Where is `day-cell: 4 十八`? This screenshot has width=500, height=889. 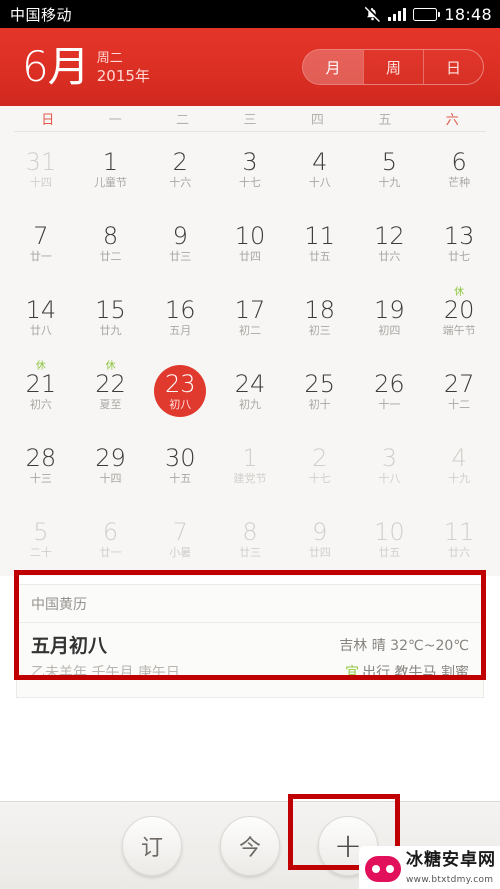
day-cell: 4 十八 is located at coordinates (320, 169).